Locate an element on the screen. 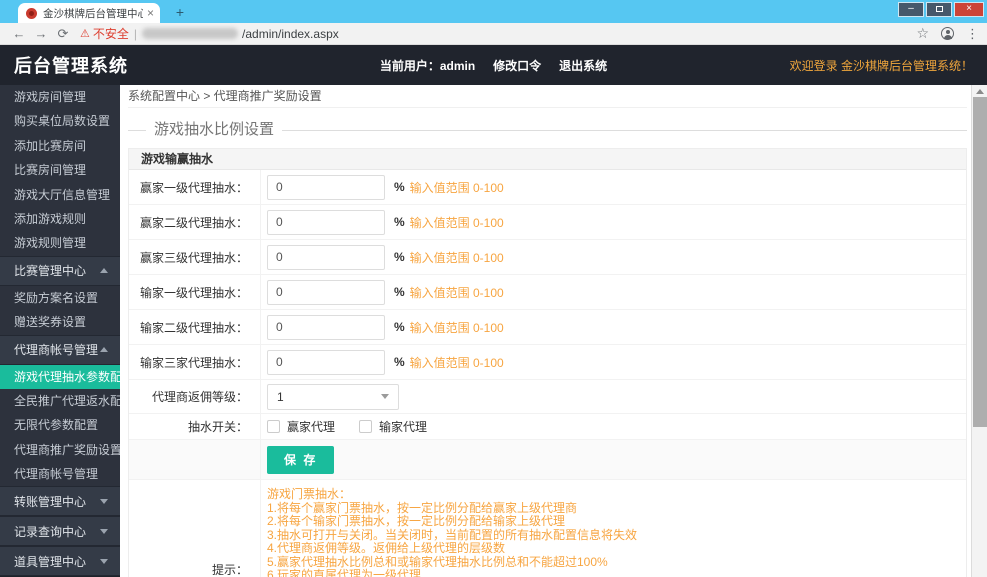  page-scrollbar is located at coordinates (979, 331).